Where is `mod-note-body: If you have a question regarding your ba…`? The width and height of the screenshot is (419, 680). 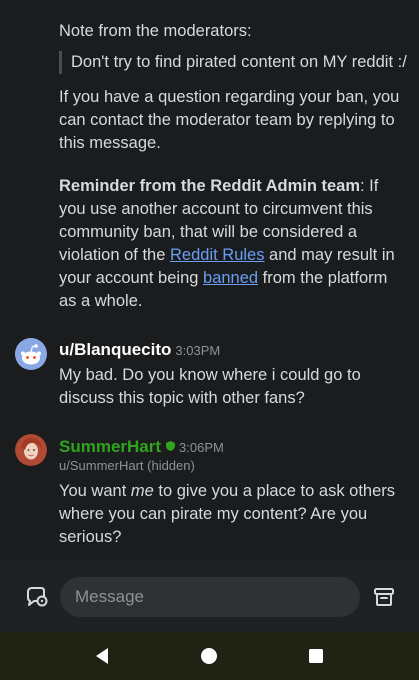
mod-note-body: If you have a question regarding your ba… is located at coordinates (229, 120).